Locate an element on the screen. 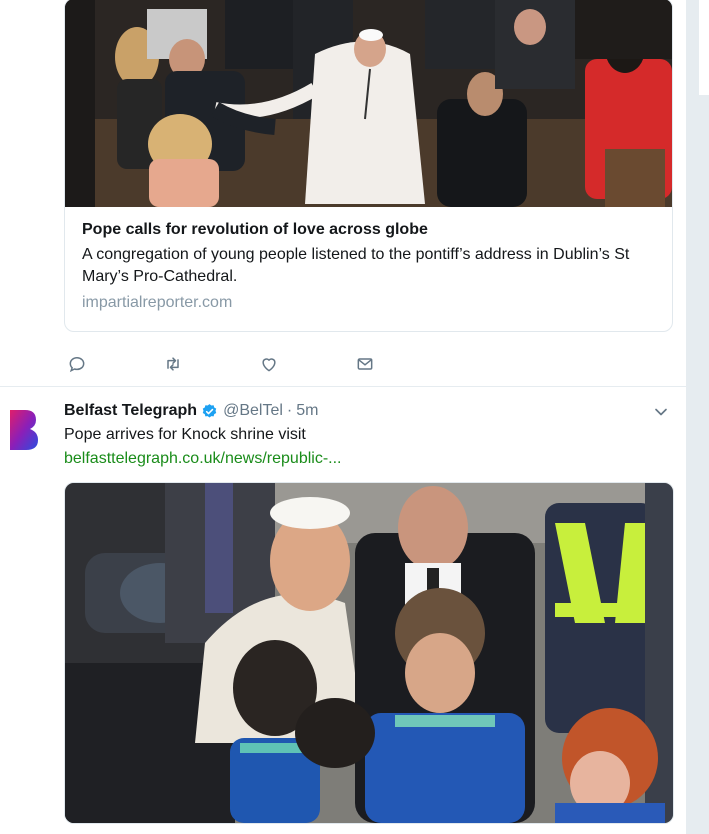  heart-icon is located at coordinates (269, 365).